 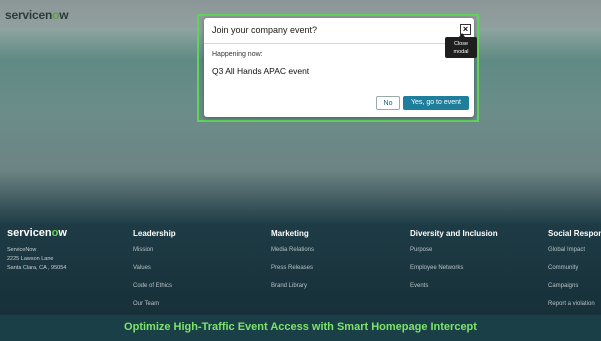 What do you see at coordinates (454, 292) in the screenshot?
I see `footer-link-events: Events` at bounding box center [454, 292].